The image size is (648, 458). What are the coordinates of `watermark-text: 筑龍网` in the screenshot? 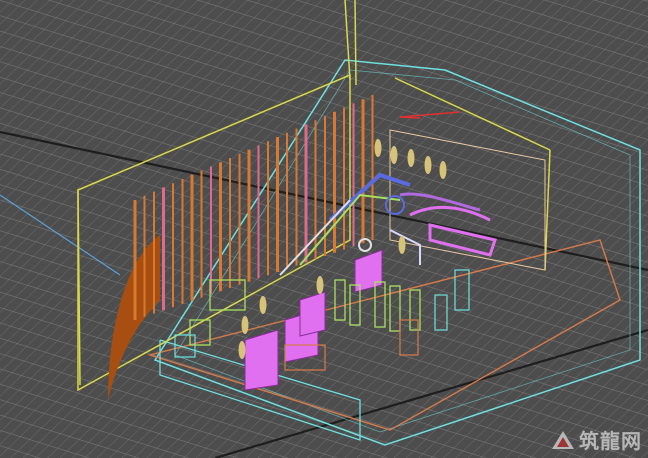 It's located at (610, 441).